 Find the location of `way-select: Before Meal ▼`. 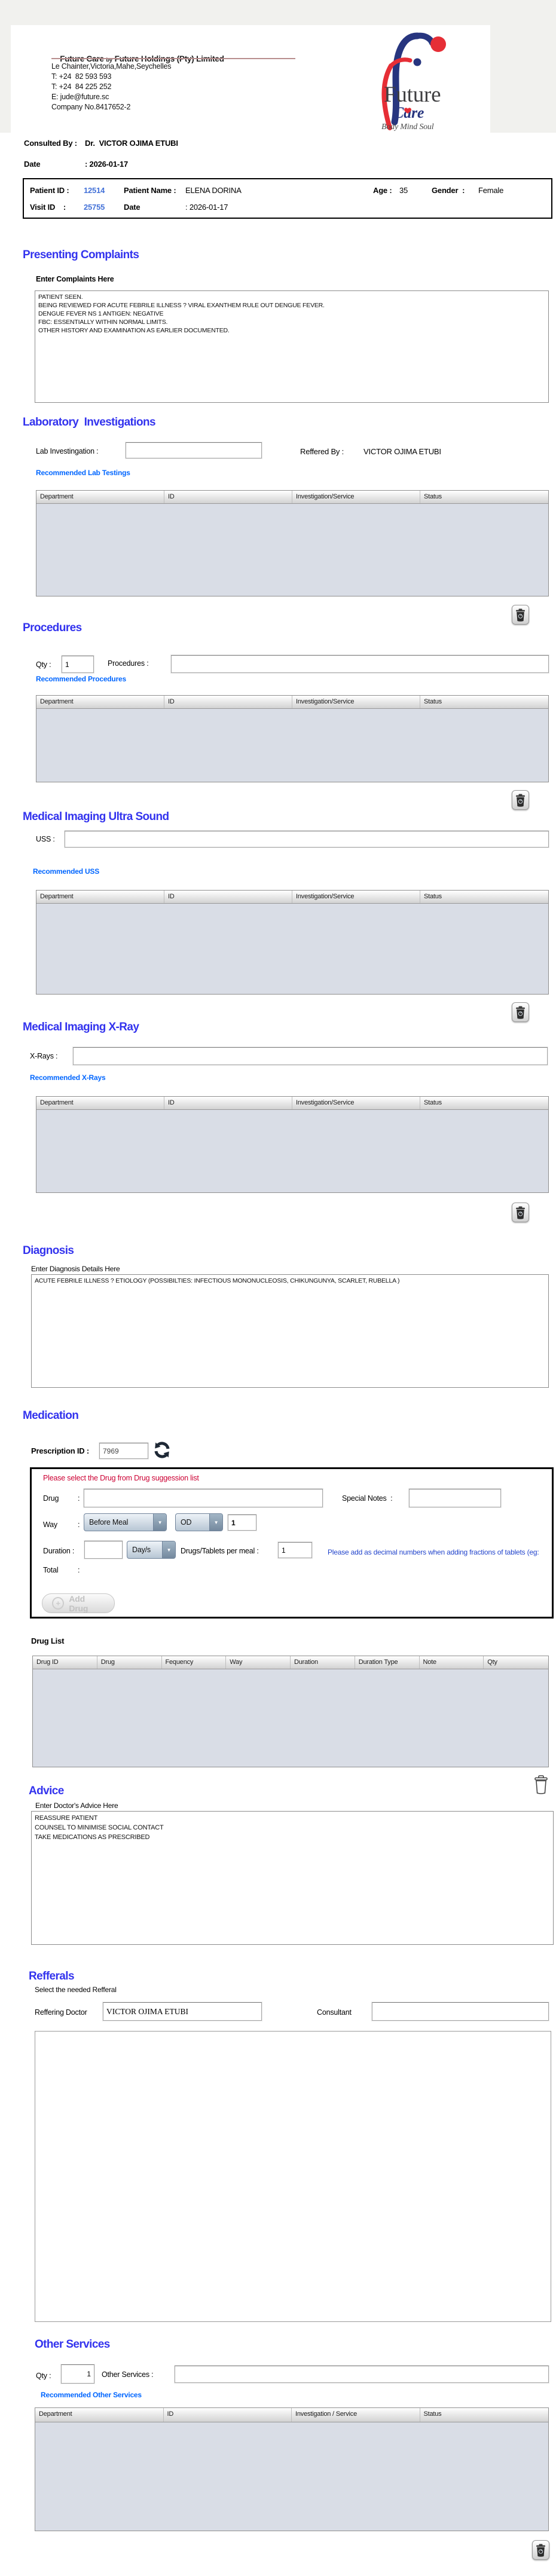

way-select: Before Meal ▼ is located at coordinates (126, 1522).